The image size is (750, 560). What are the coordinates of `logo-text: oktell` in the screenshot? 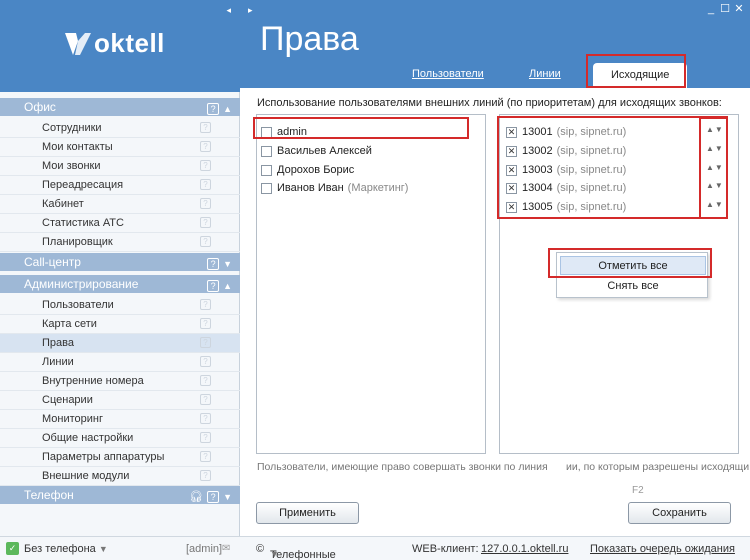 It's located at (129, 43).